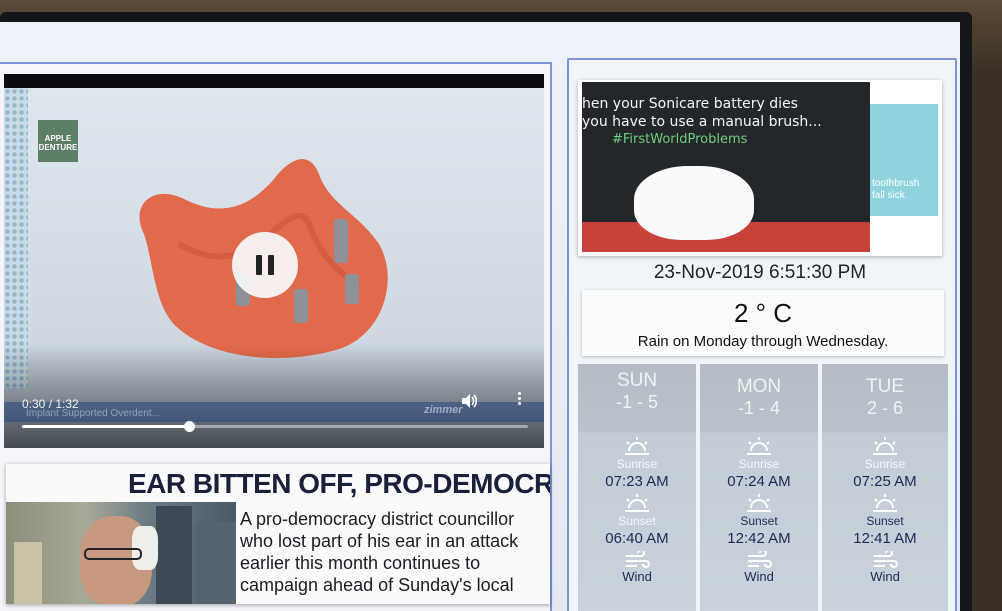  I want to click on meme-side-line-2: fall sick., so click(890, 195).